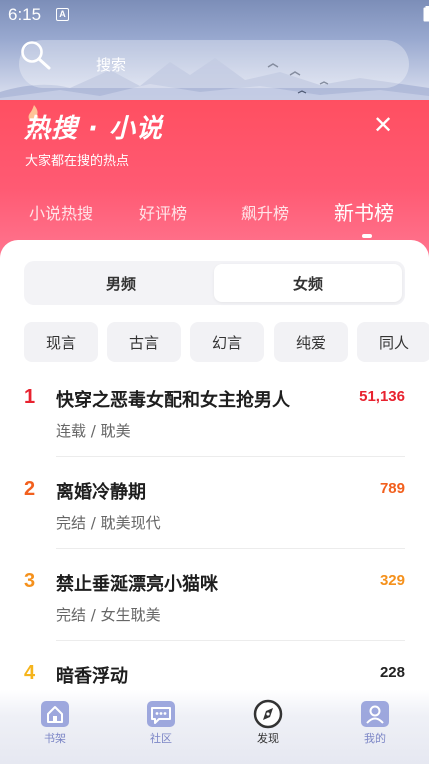 This screenshot has width=429, height=764. Describe the element at coordinates (144, 342) in the screenshot. I see `genre-chip: 古言` at that location.